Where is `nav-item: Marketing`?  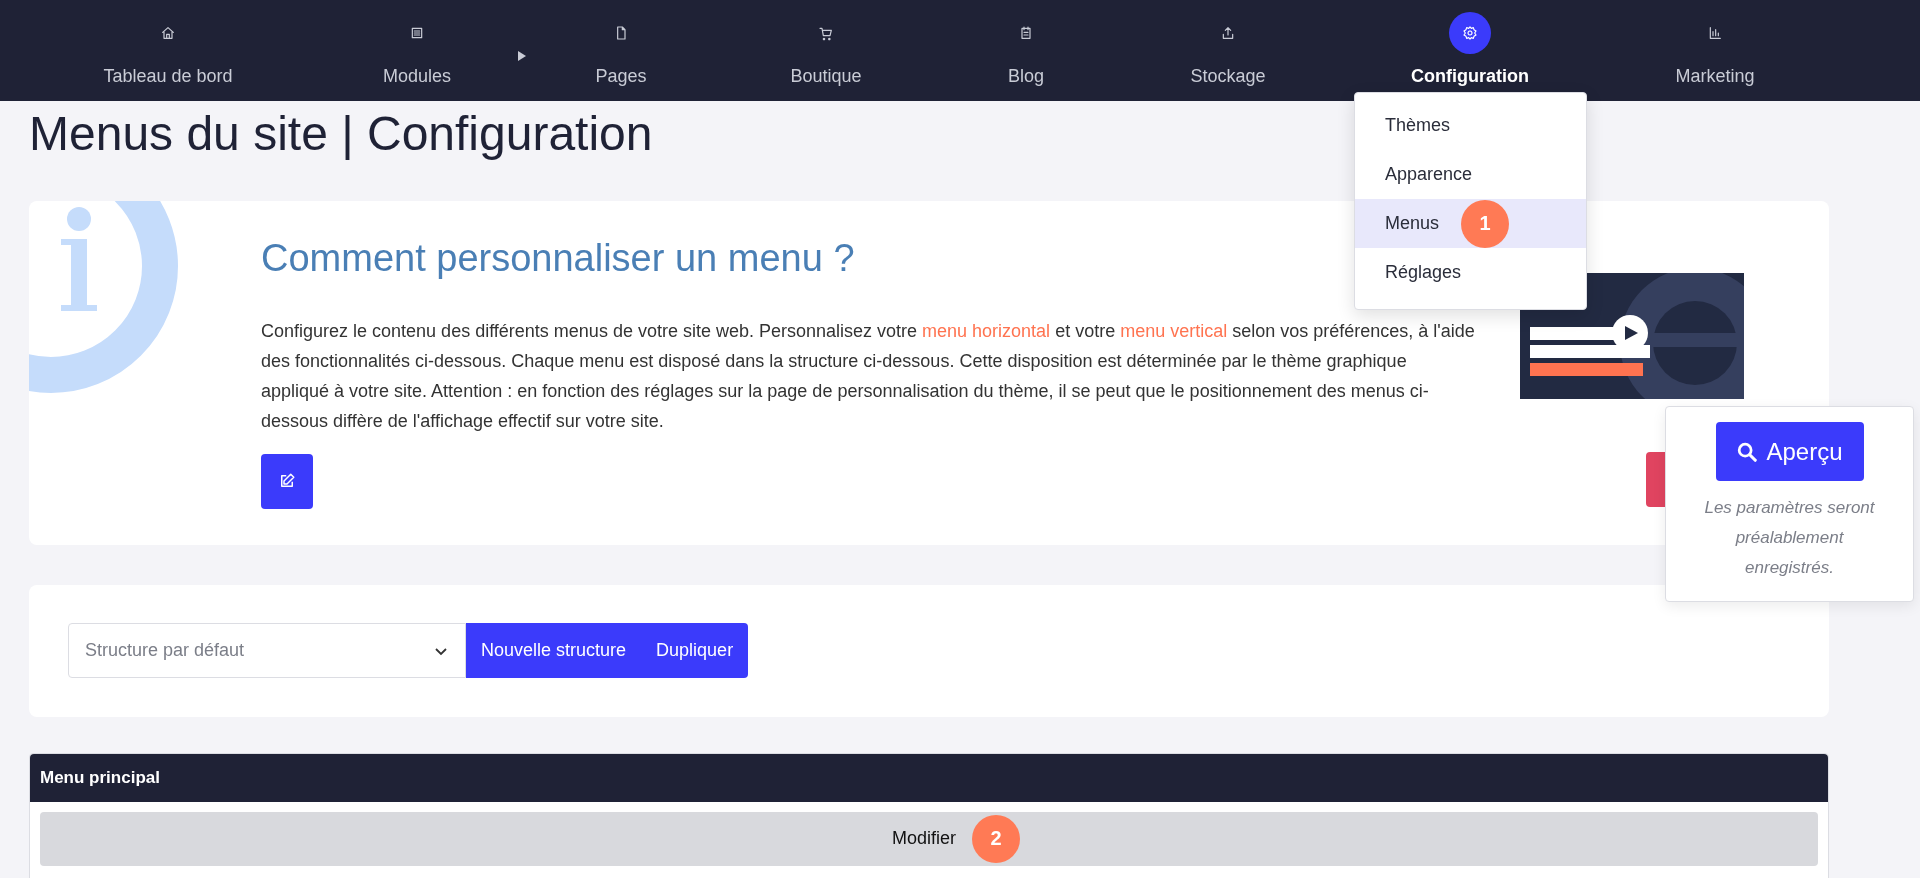
nav-item: Marketing is located at coordinates (1715, 51).